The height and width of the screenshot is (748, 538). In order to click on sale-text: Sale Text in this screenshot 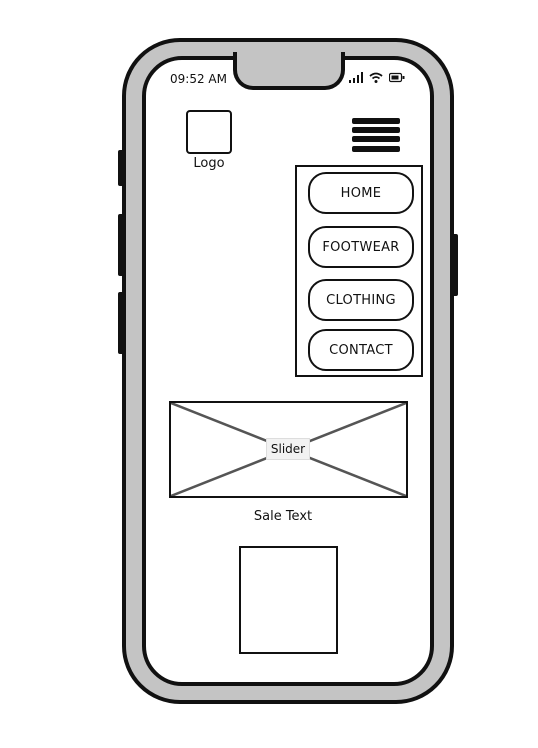, I will do `click(283, 516)`.